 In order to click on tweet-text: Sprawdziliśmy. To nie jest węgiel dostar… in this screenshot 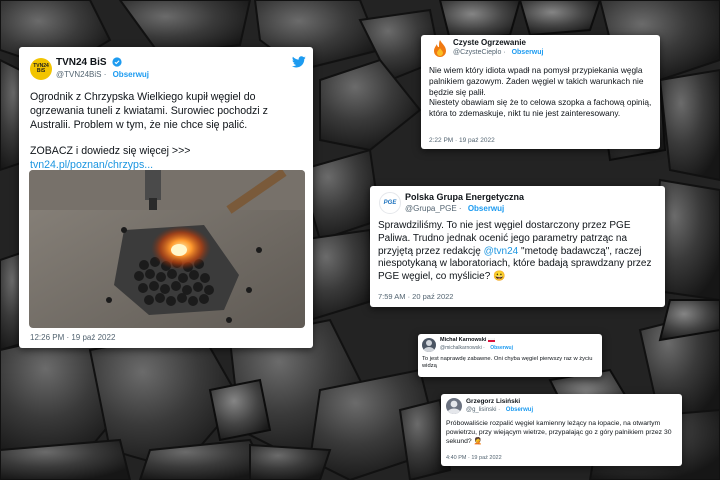, I will do `click(519, 252)`.